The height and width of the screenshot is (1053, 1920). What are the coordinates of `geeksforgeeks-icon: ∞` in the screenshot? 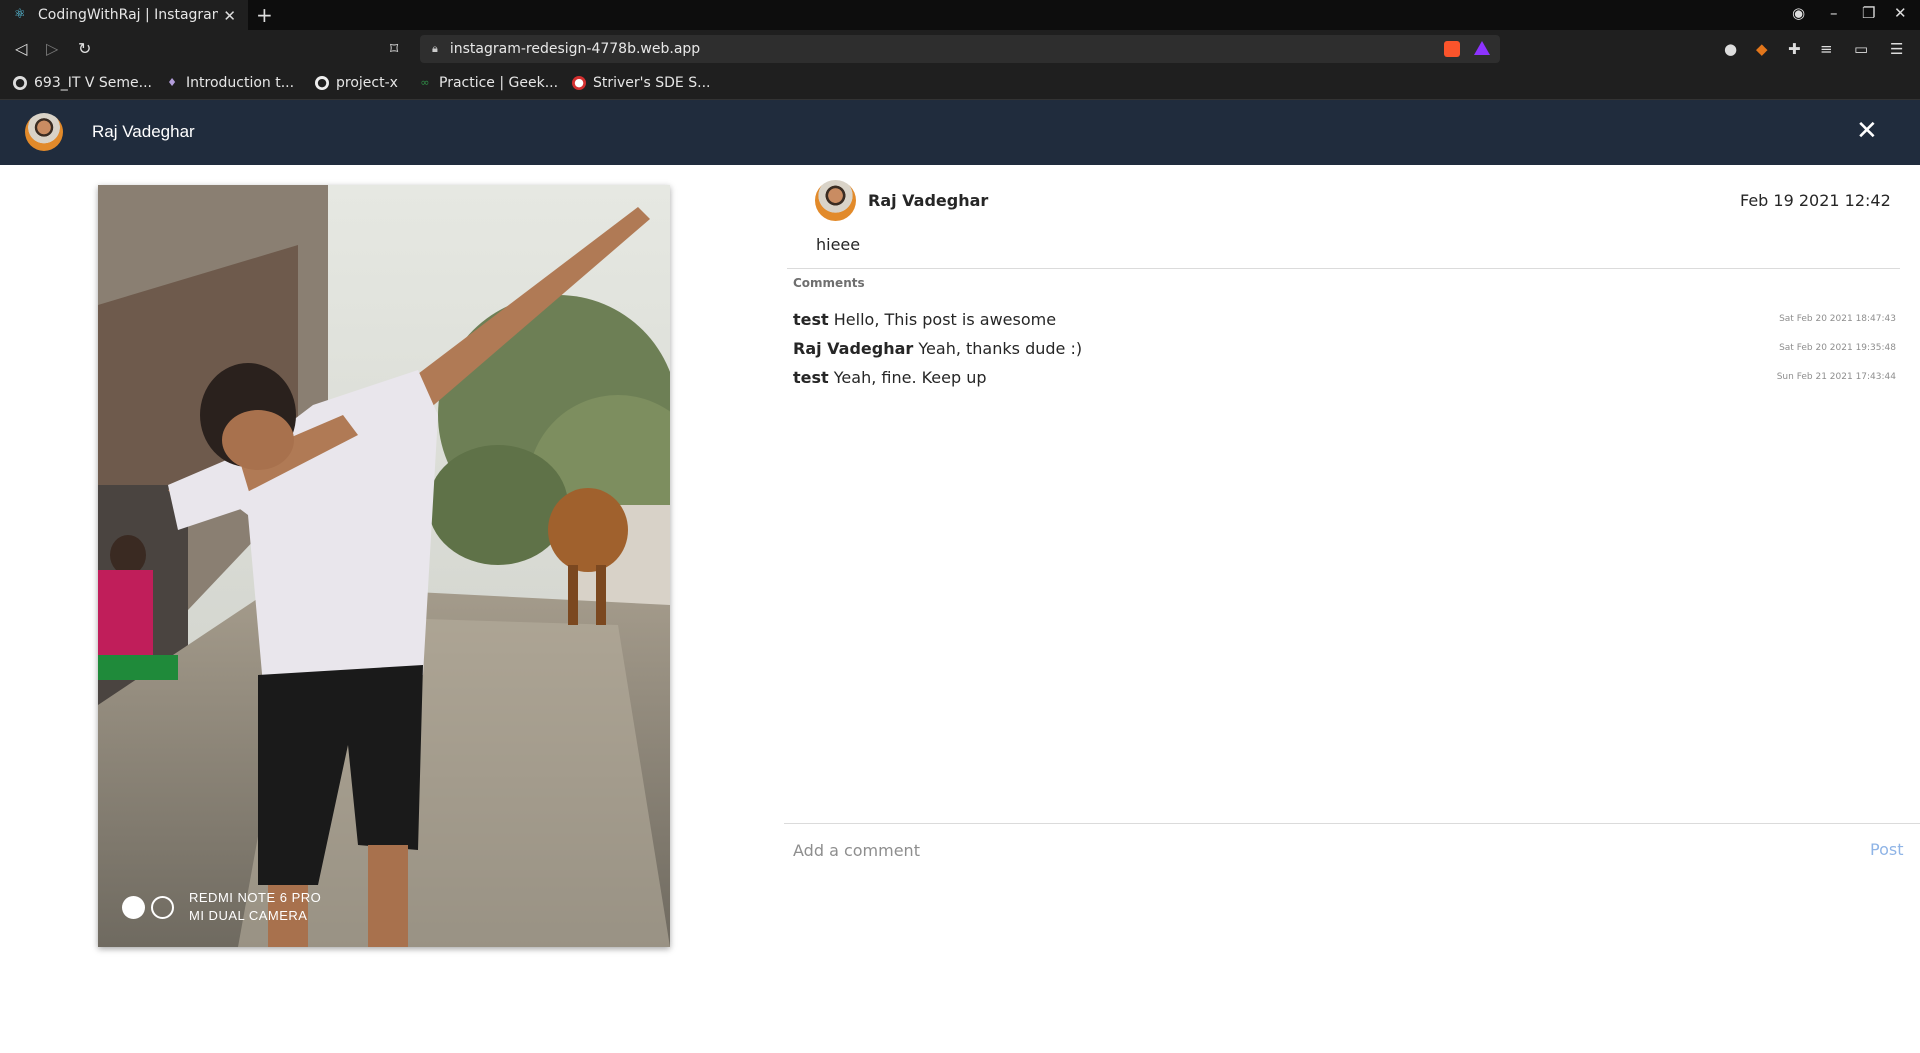 It's located at (425, 82).